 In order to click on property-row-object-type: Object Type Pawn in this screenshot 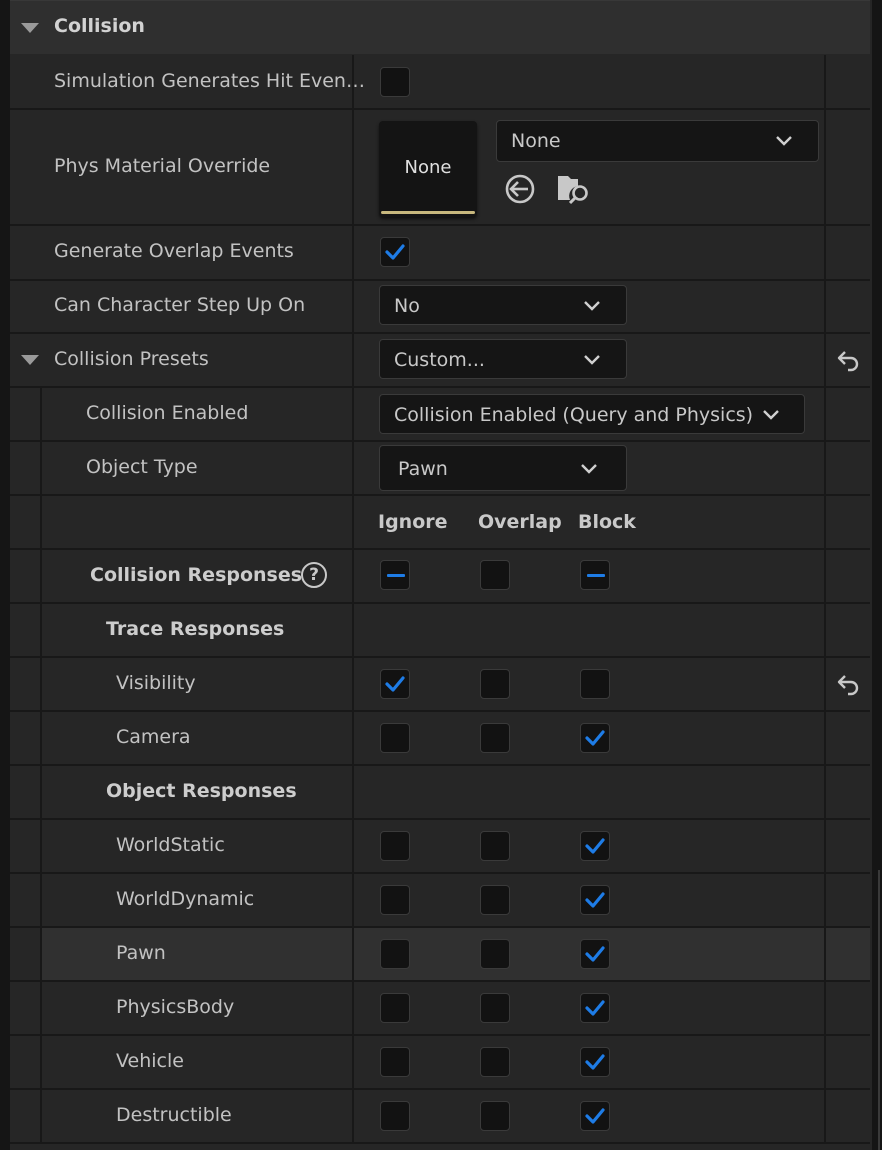, I will do `click(440, 469)`.